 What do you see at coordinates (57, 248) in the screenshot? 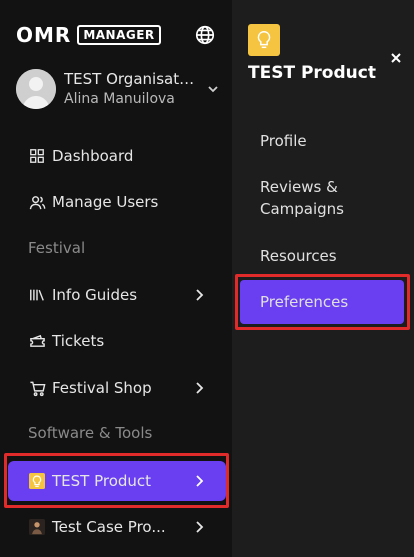
I see `section-label-festival: Festival` at bounding box center [57, 248].